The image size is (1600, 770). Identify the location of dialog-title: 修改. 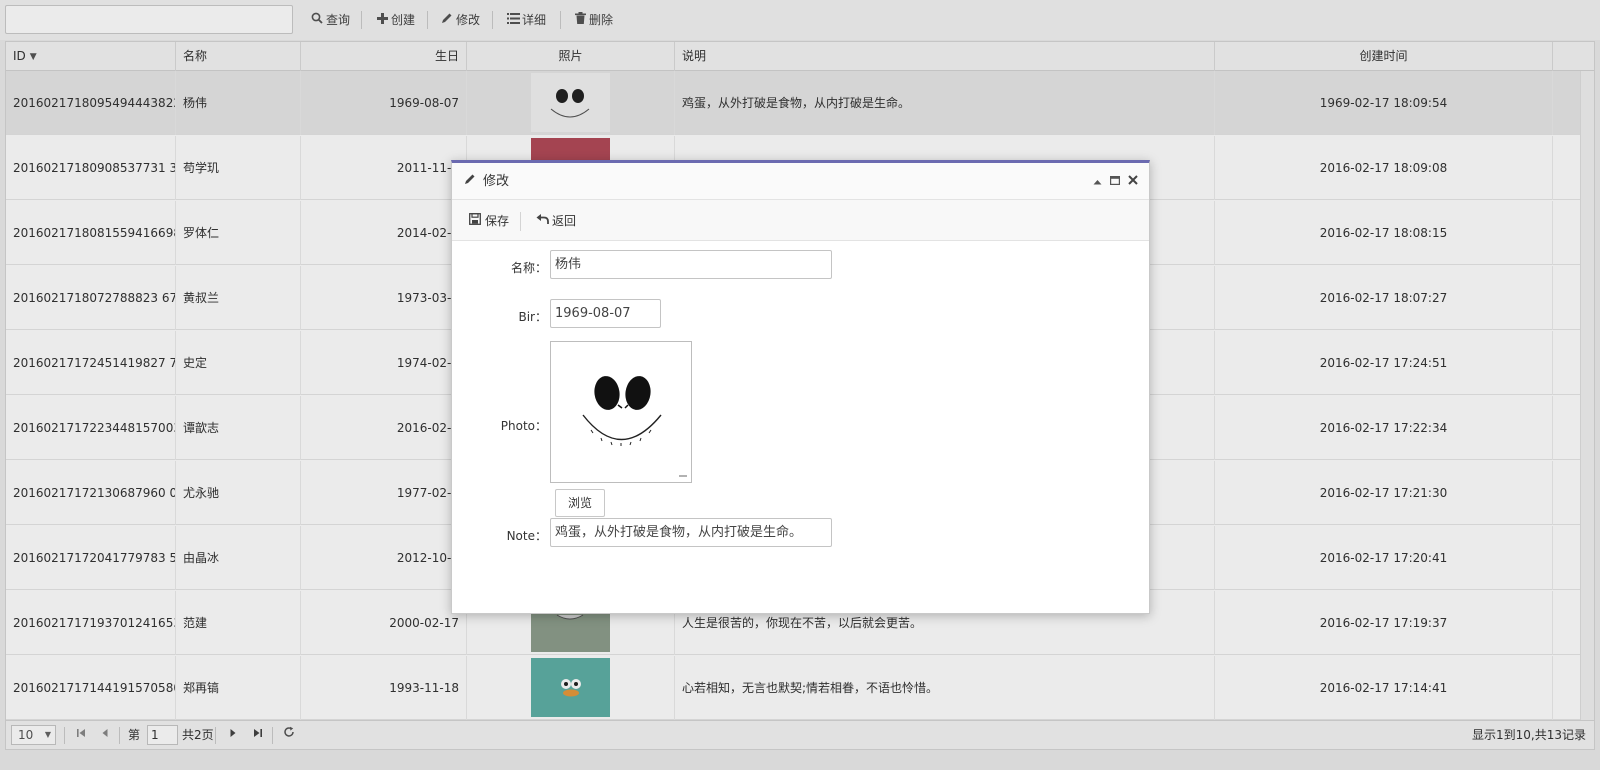
(496, 181).